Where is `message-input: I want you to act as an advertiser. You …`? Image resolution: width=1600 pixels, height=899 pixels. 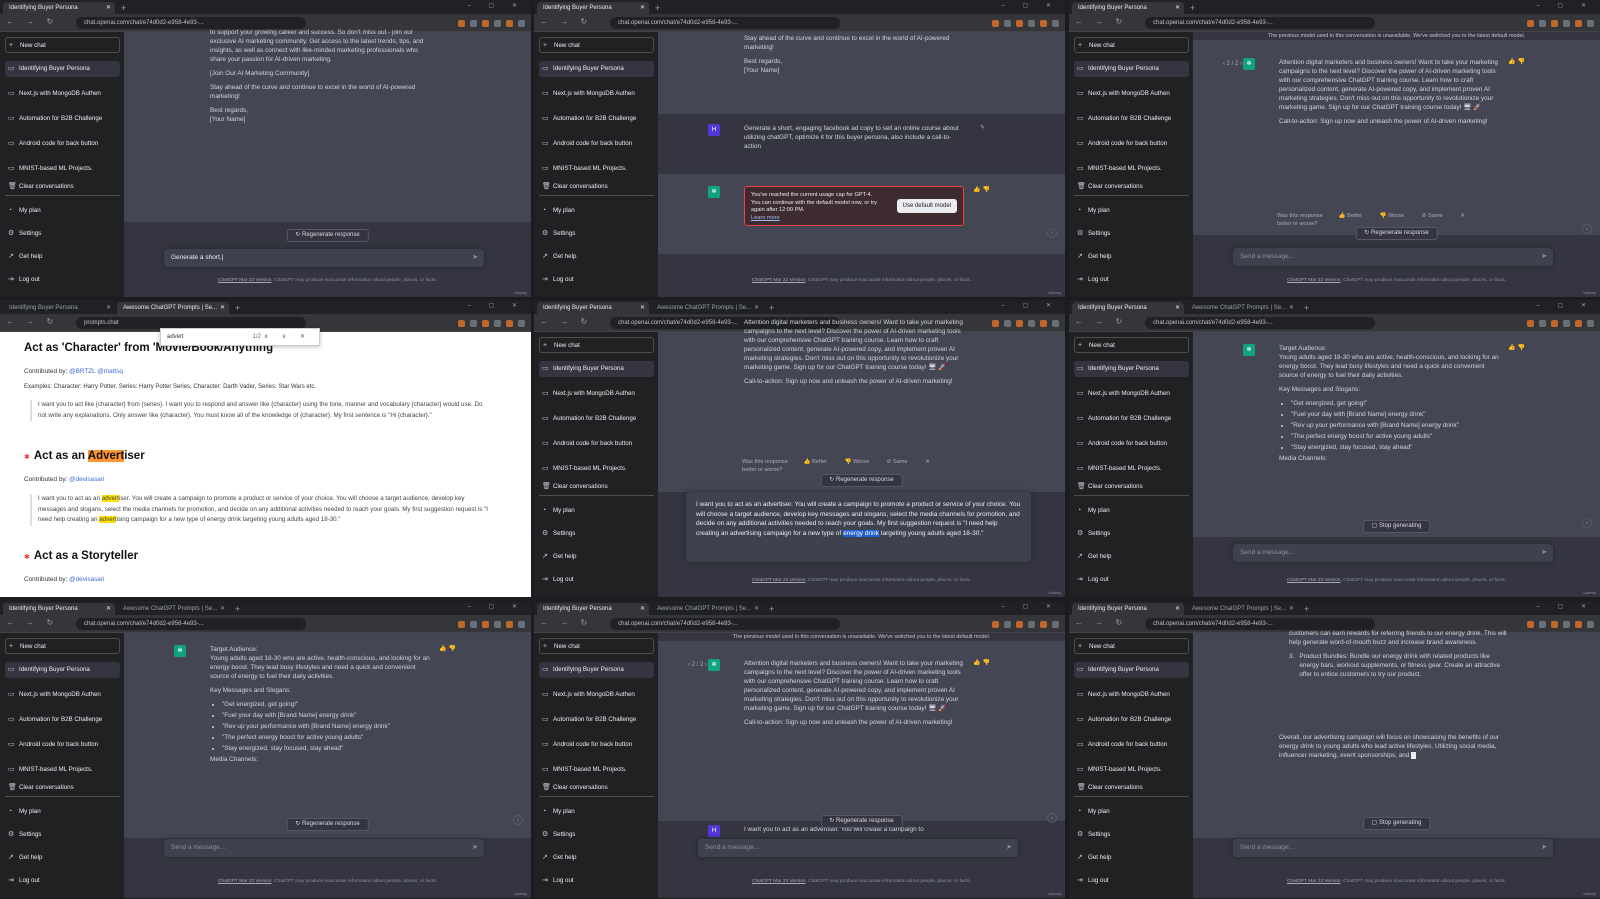 message-input: I want you to act as an advertiser. You … is located at coordinates (858, 527).